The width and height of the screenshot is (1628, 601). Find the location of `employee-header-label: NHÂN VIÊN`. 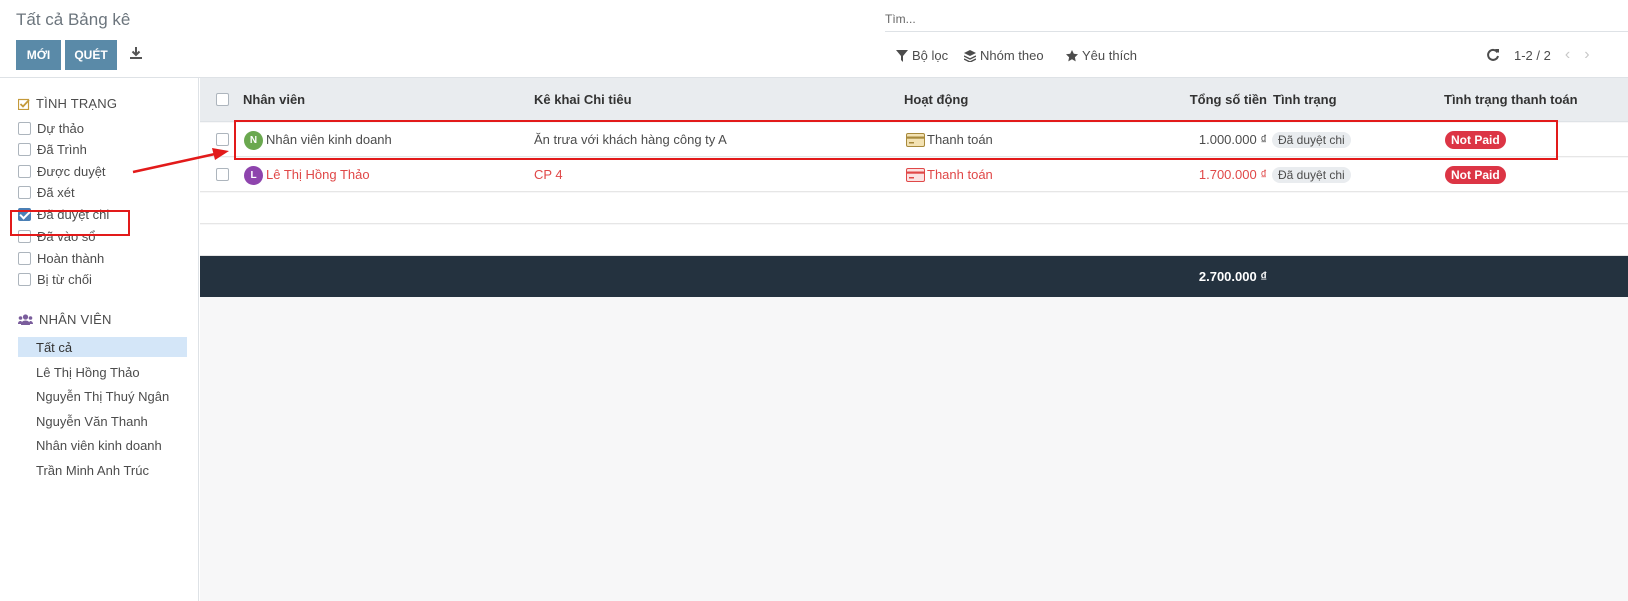

employee-header-label: NHÂN VIÊN is located at coordinates (75, 319).